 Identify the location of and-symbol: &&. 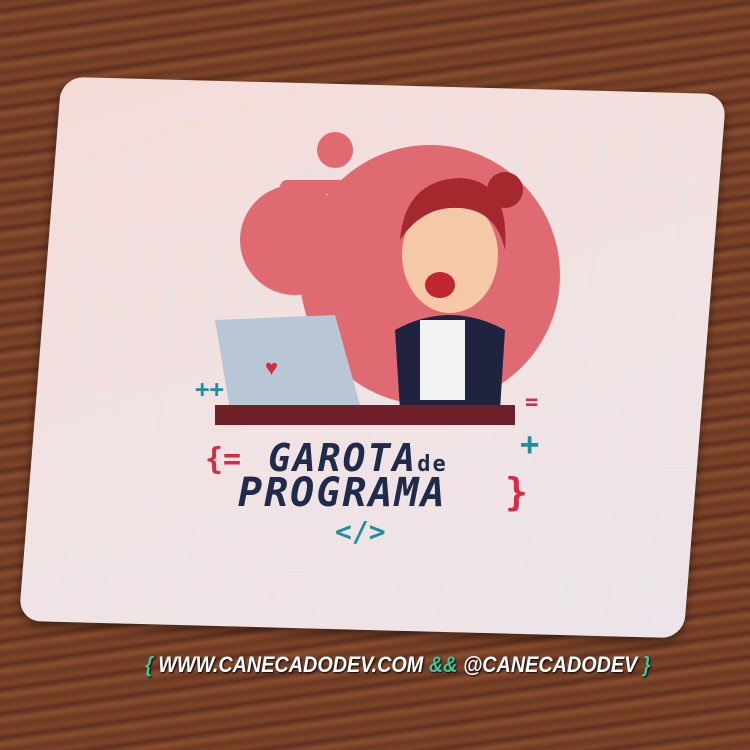
(443, 664).